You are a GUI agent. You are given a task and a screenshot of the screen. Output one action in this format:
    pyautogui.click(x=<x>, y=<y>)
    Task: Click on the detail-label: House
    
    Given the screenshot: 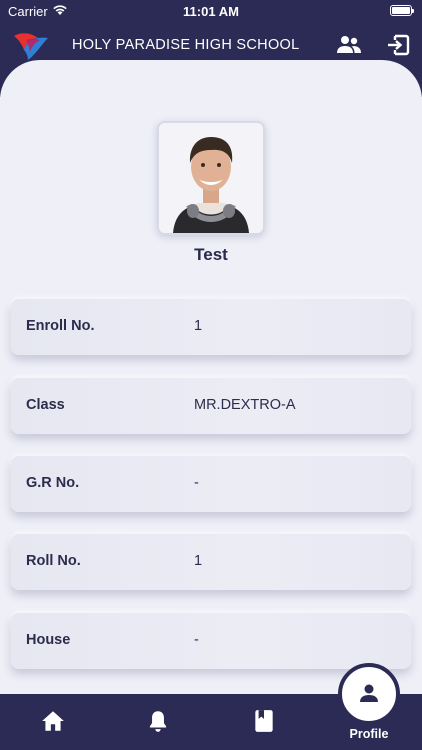 What is the action you would take?
    pyautogui.click(x=48, y=640)
    